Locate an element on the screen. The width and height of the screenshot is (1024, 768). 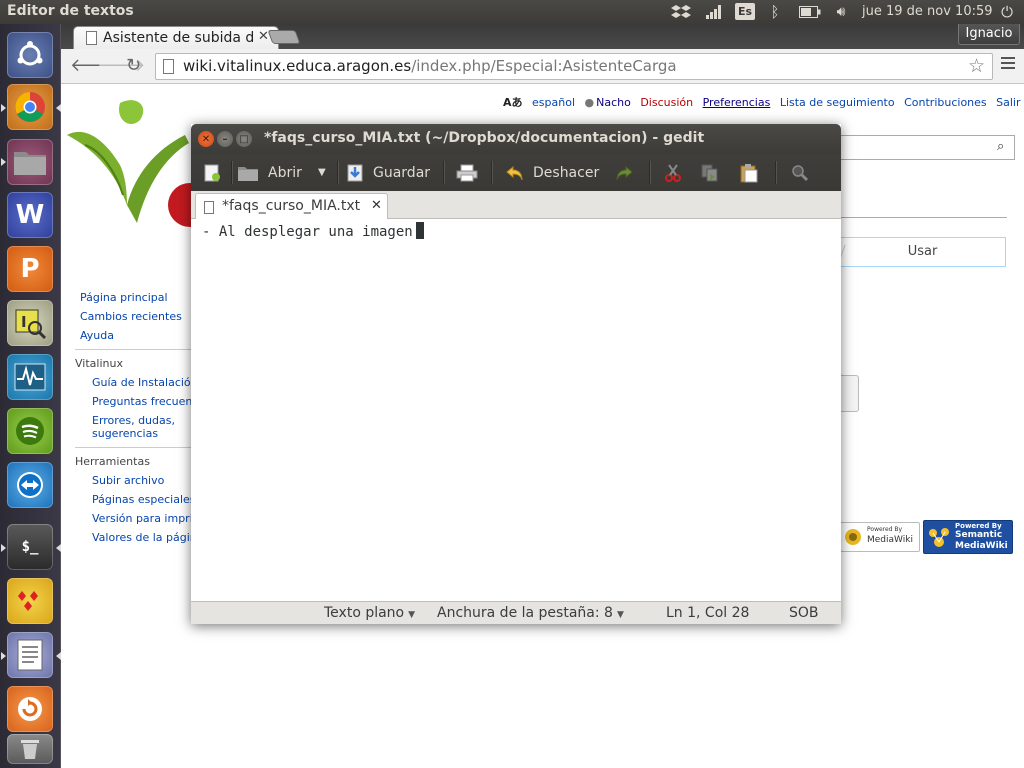
terminal-icon: $_ is located at coordinates (30, 547).